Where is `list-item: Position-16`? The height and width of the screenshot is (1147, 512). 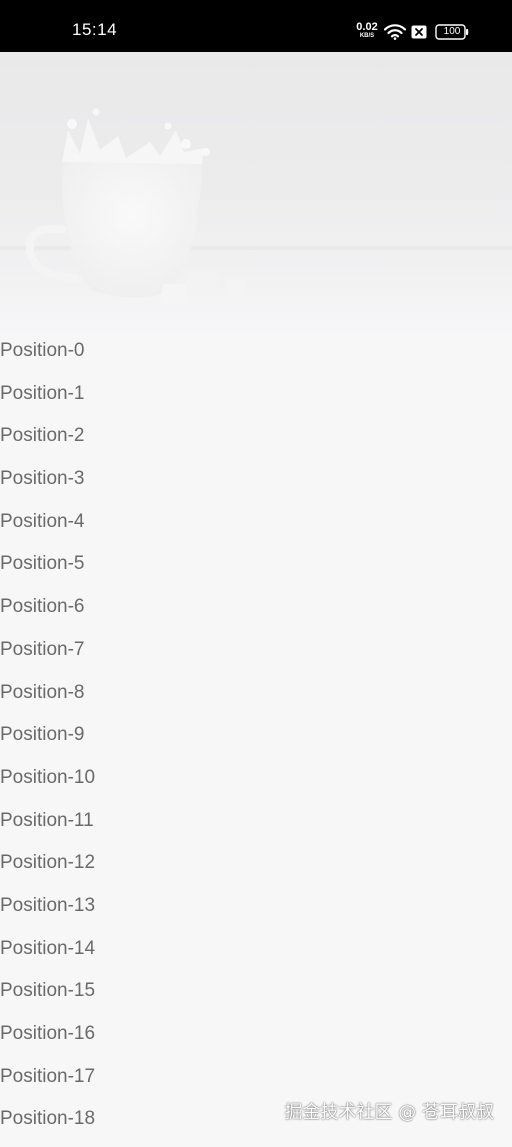 list-item: Position-16 is located at coordinates (256, 1040).